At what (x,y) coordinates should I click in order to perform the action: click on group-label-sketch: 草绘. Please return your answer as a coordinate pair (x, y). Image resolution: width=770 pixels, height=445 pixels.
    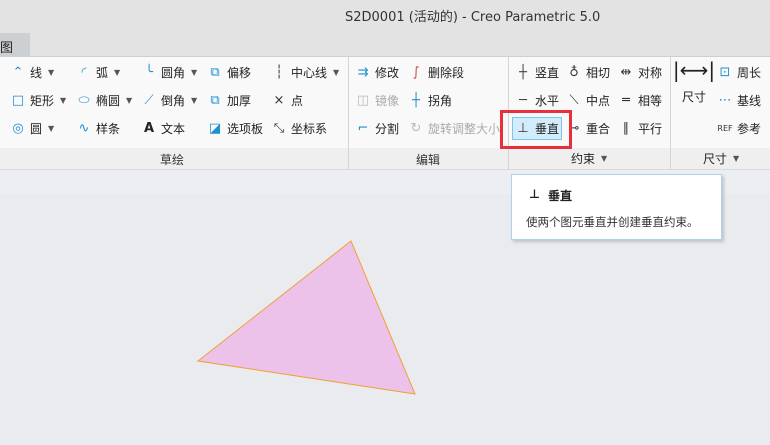
    Looking at the image, I should click on (172, 160).